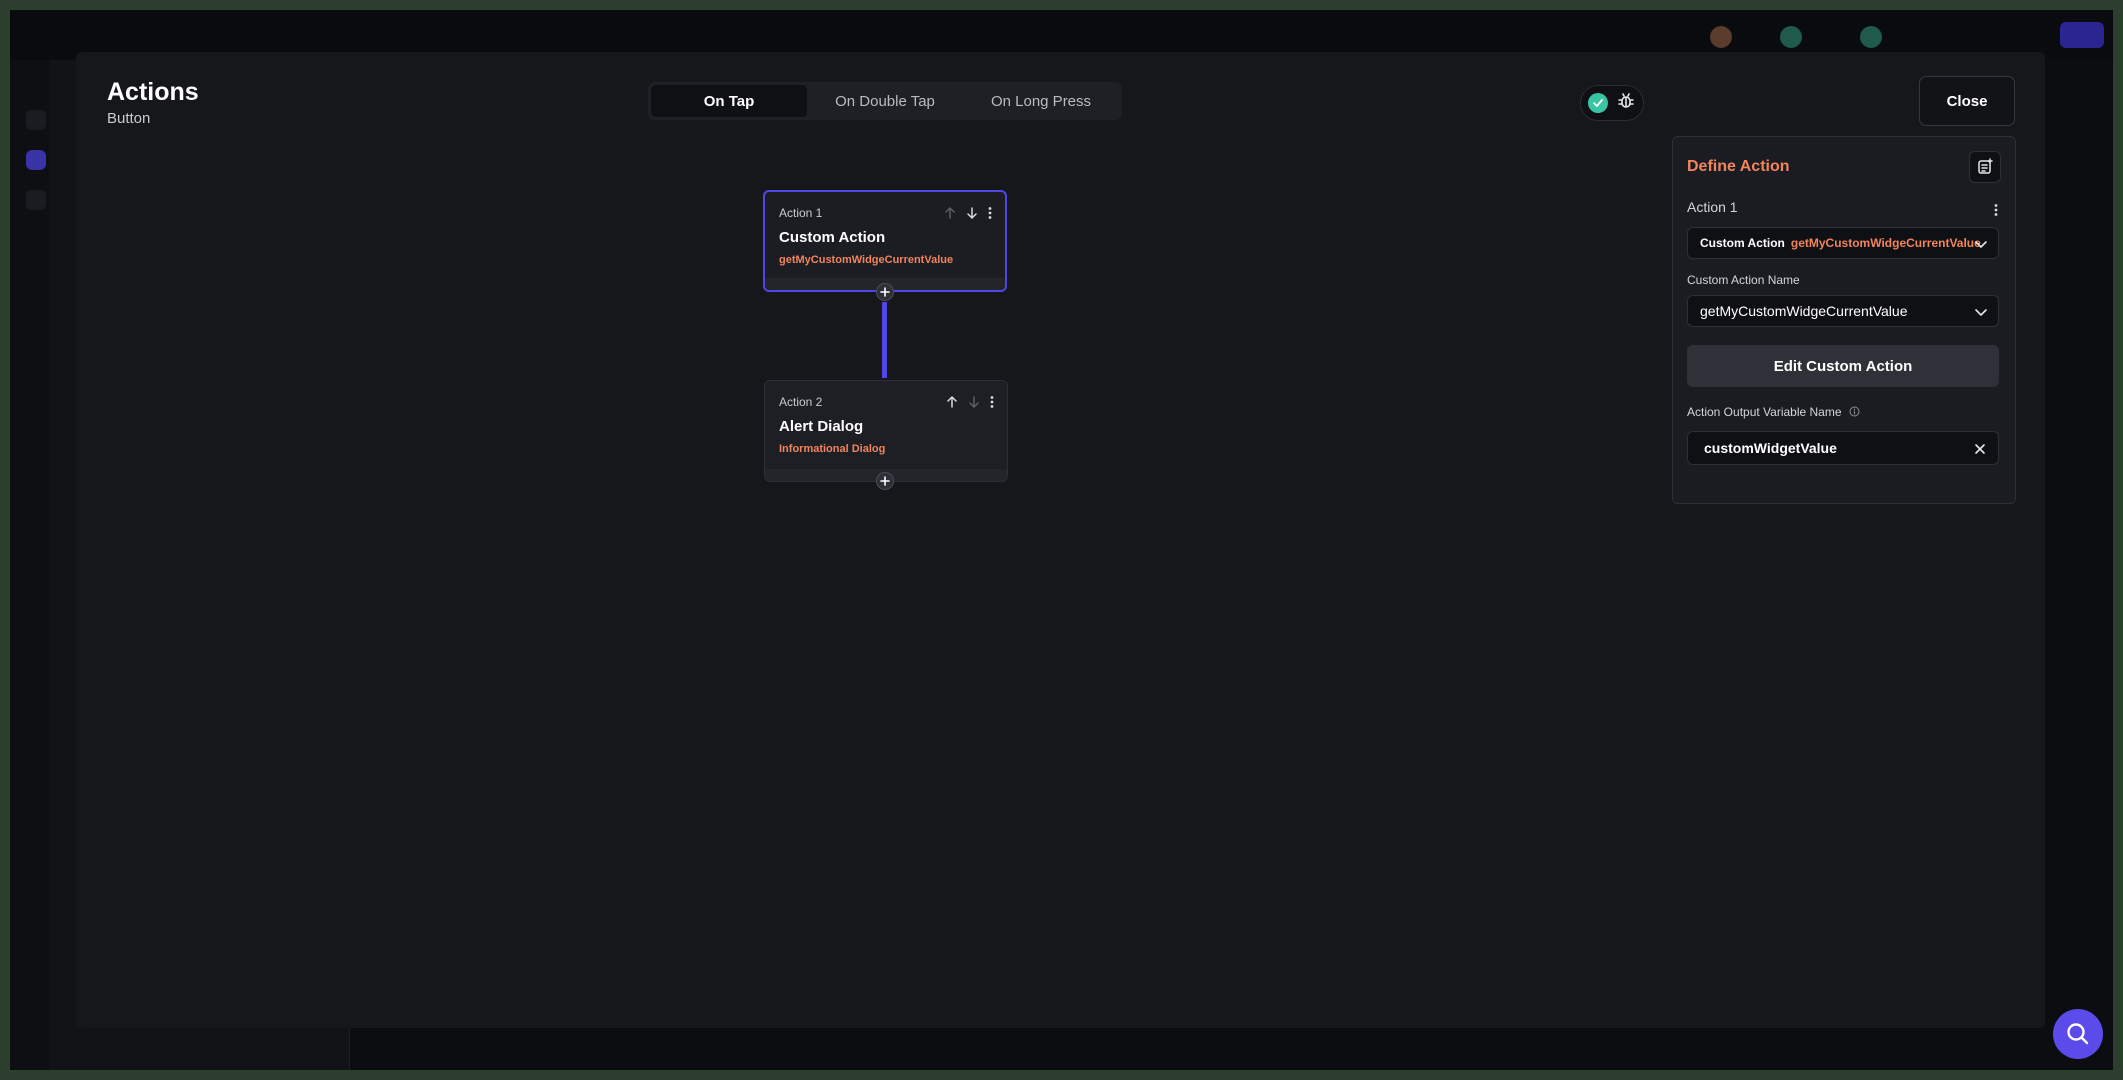  I want to click on edit-custom-action-button: Edit Custom Action, so click(1843, 366).